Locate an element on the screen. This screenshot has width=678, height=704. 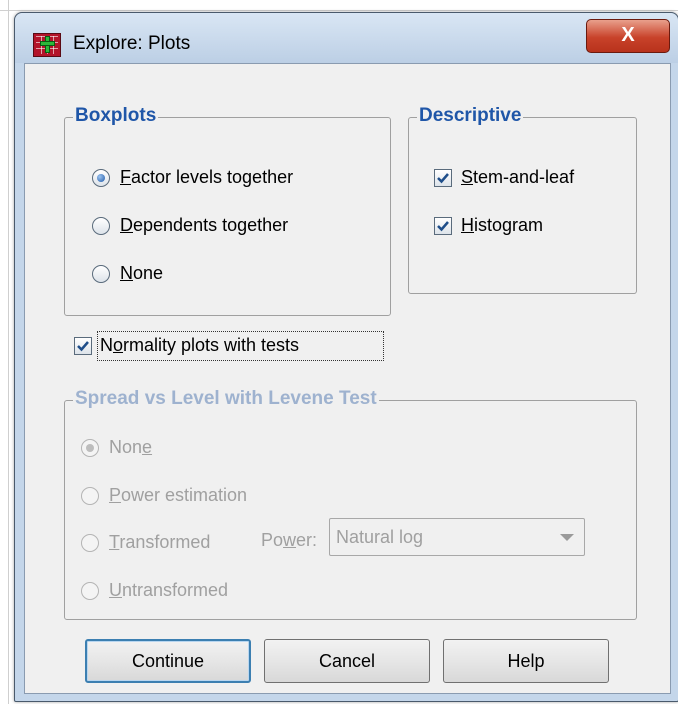
radio-power-estimation is located at coordinates (90, 496).